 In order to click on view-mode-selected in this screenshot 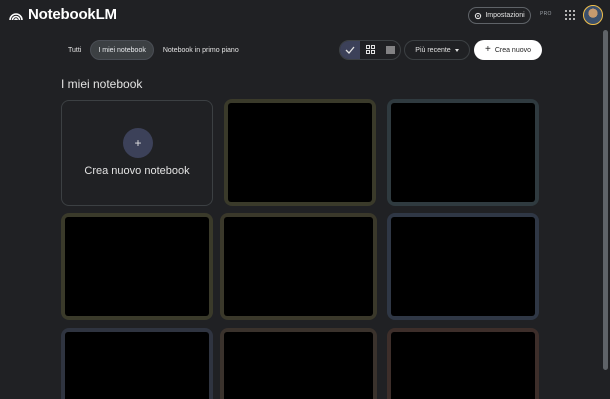, I will do `click(350, 50)`.